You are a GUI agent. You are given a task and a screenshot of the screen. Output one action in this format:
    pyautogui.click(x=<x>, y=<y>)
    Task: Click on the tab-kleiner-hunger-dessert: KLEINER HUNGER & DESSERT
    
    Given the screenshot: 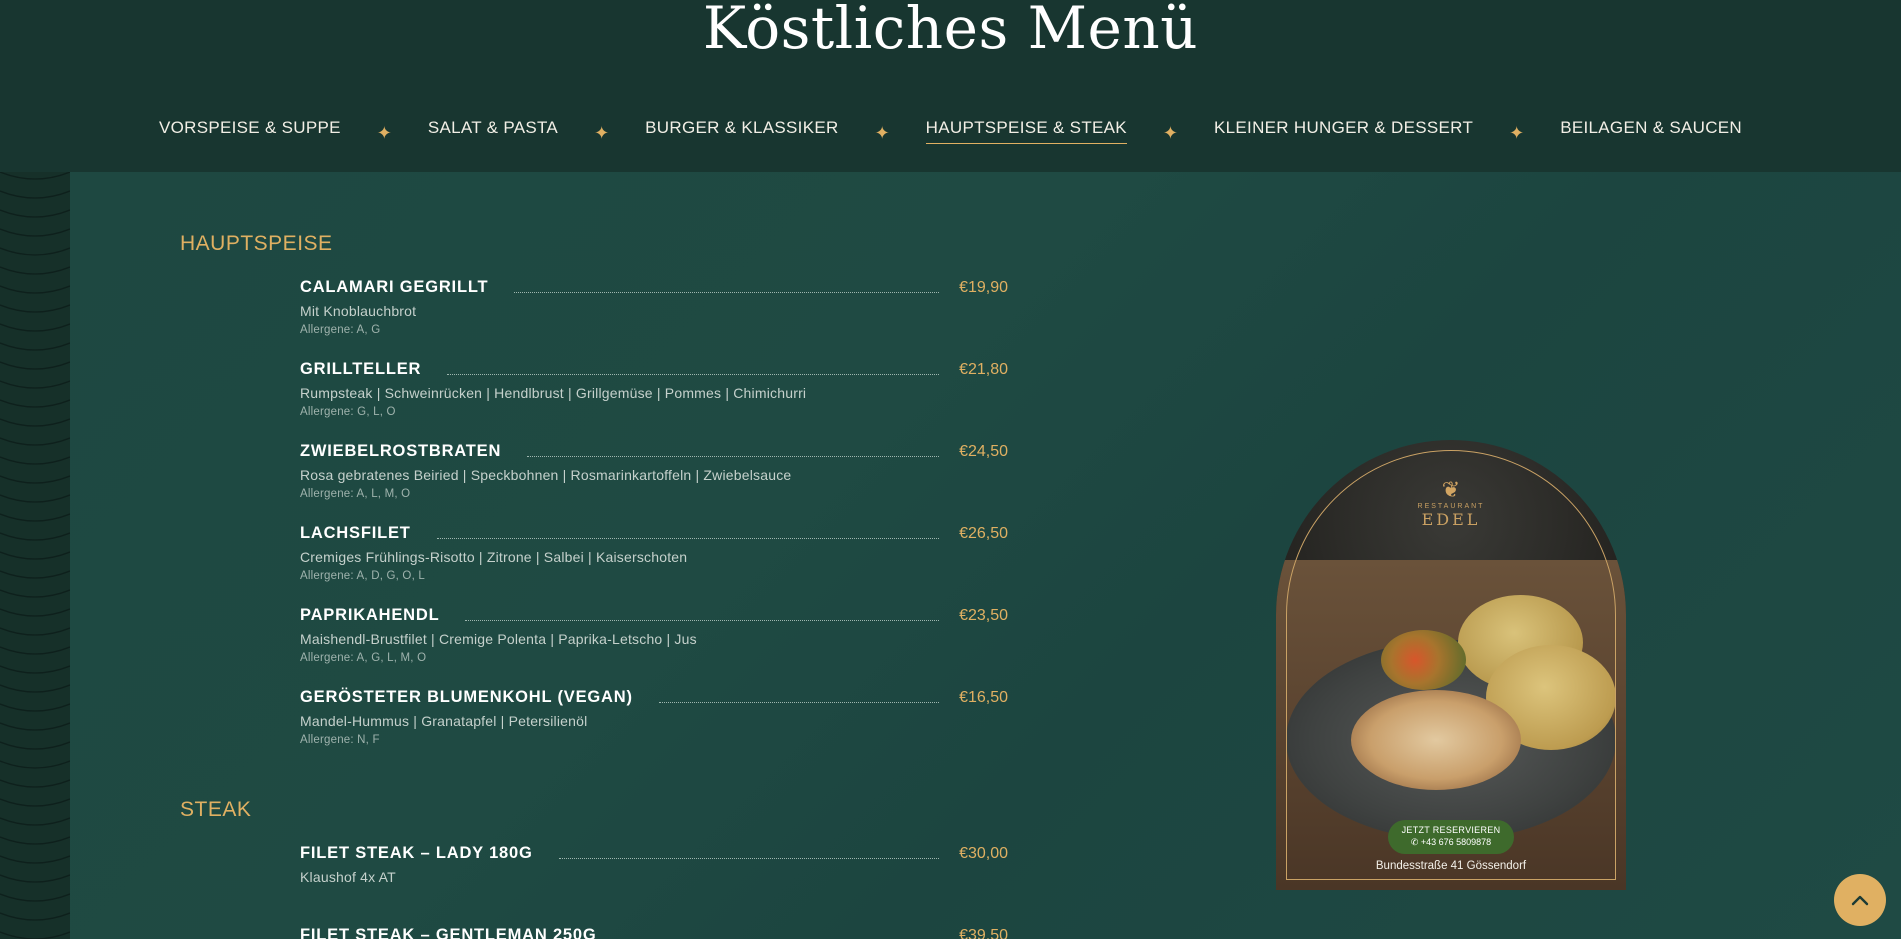 What is the action you would take?
    pyautogui.click(x=1343, y=131)
    